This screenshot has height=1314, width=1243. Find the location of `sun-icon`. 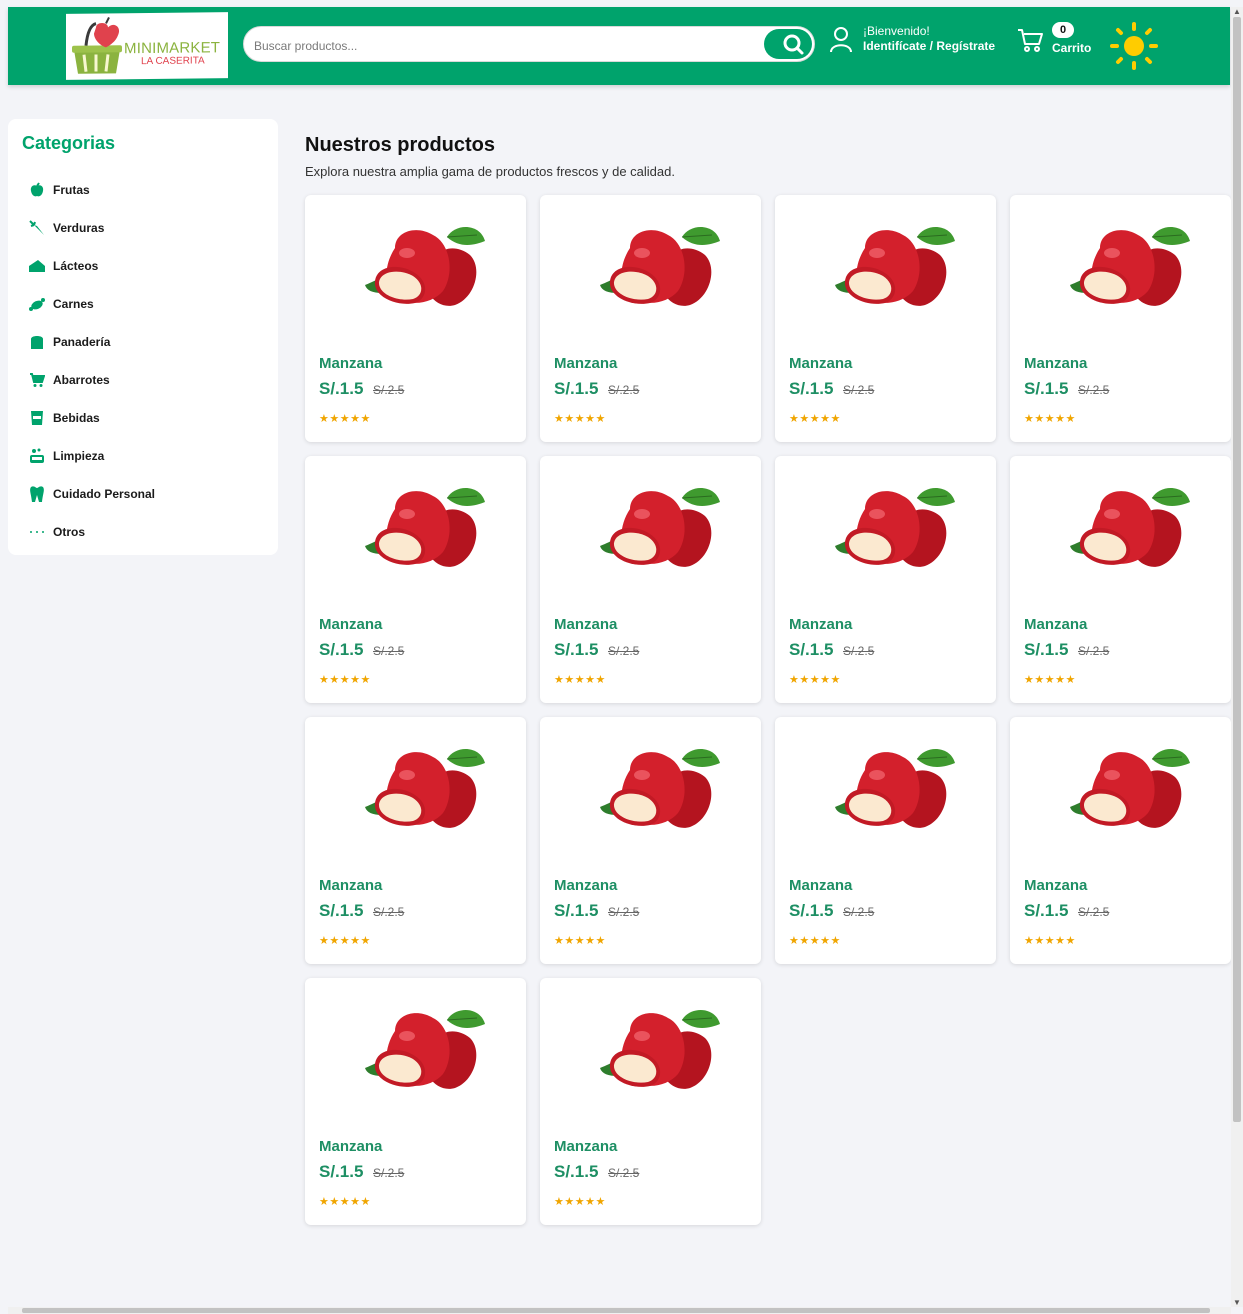

sun-icon is located at coordinates (1134, 46).